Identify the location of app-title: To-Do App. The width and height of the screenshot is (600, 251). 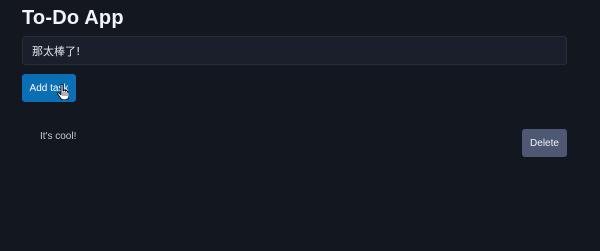
(73, 18).